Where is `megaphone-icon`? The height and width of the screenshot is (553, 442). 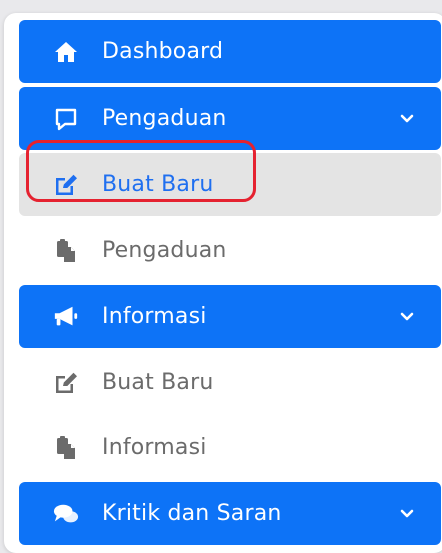
megaphone-icon is located at coordinates (66, 317).